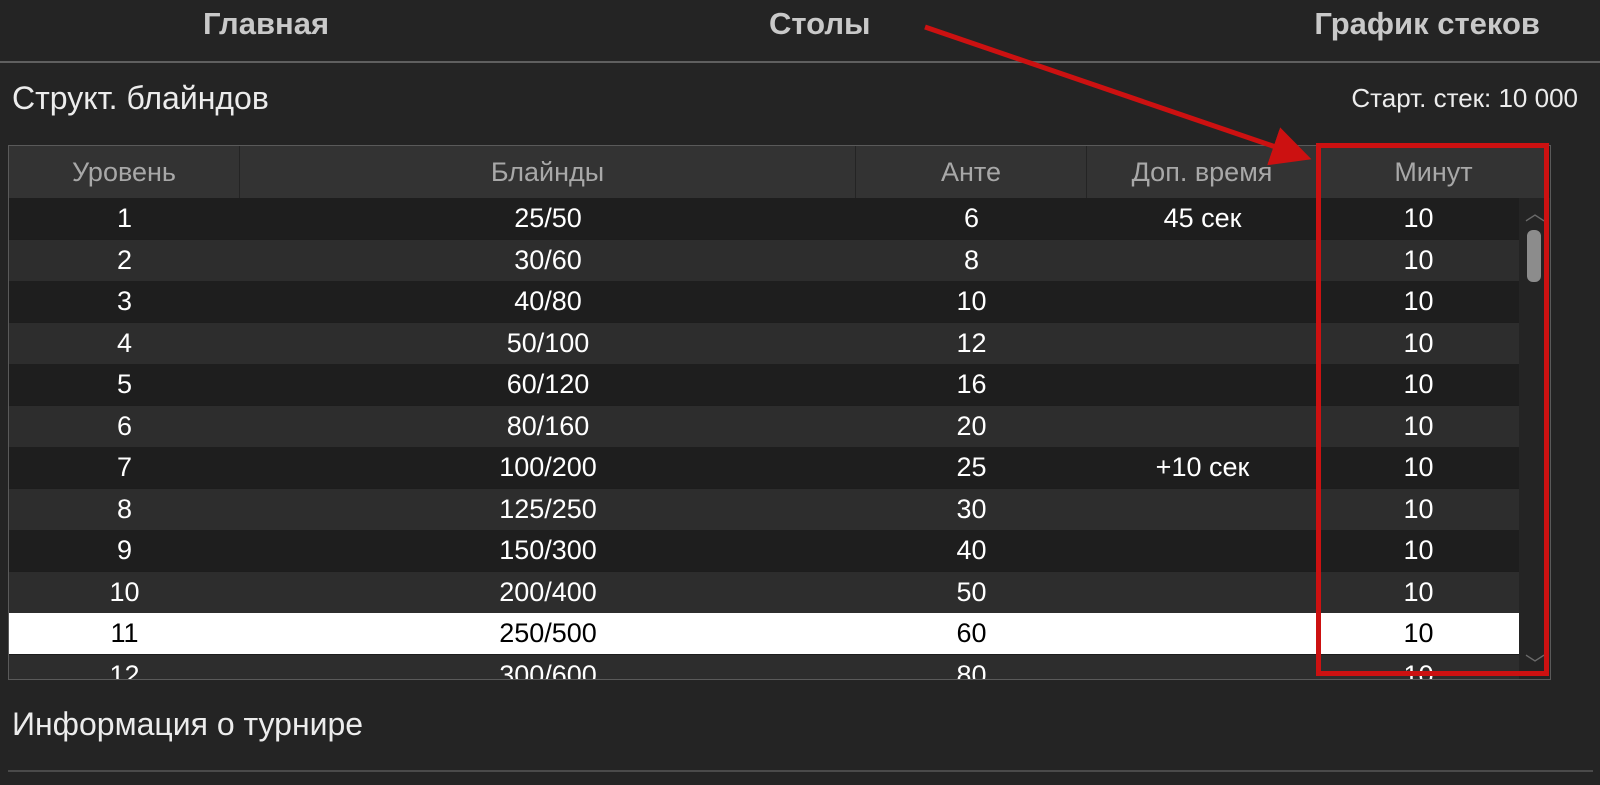 The image size is (1600, 785). I want to click on scrollbar-thumb, so click(1534, 256).